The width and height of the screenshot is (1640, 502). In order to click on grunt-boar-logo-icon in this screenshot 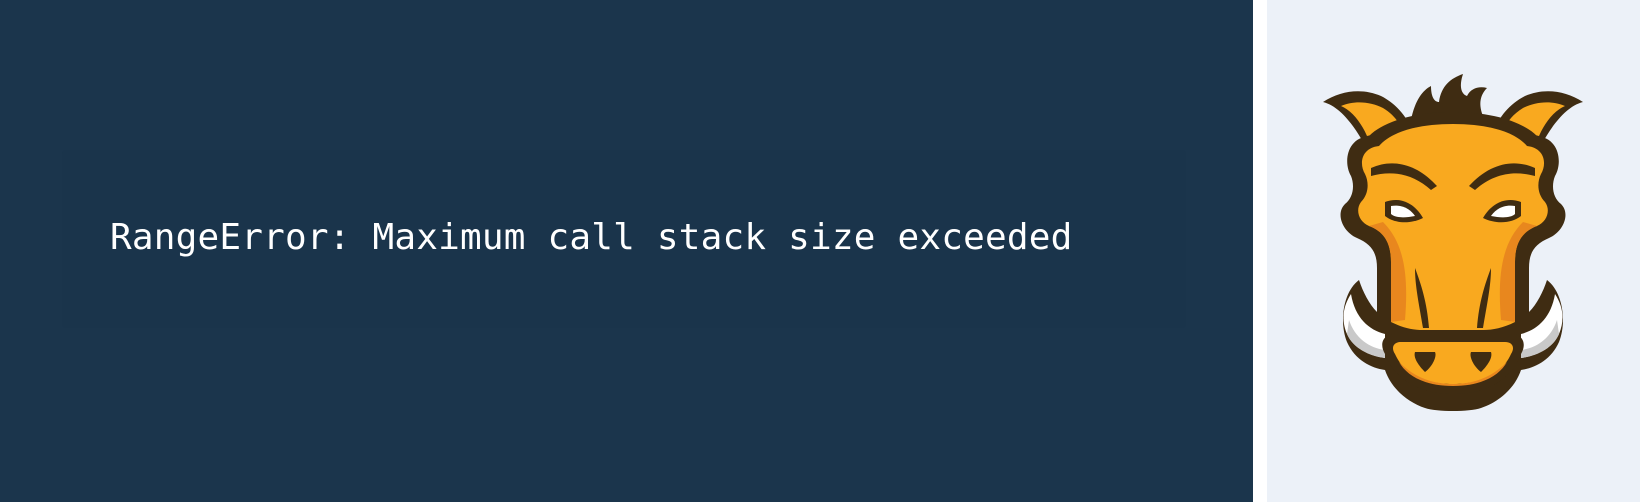, I will do `click(1453, 242)`.